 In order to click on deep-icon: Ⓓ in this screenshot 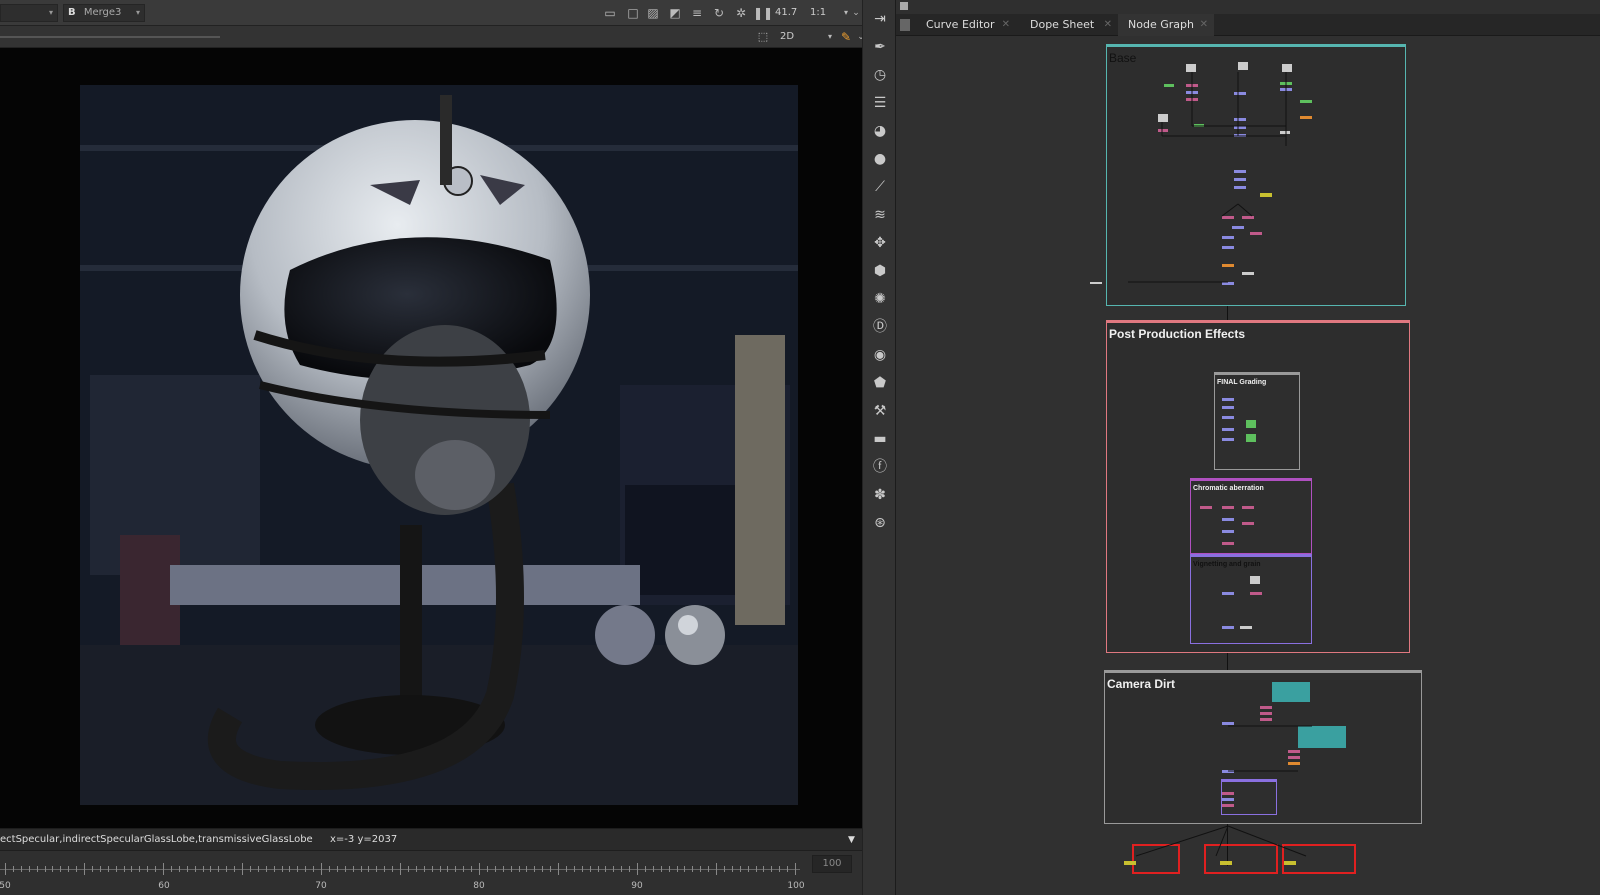, I will do `click(880, 327)`.